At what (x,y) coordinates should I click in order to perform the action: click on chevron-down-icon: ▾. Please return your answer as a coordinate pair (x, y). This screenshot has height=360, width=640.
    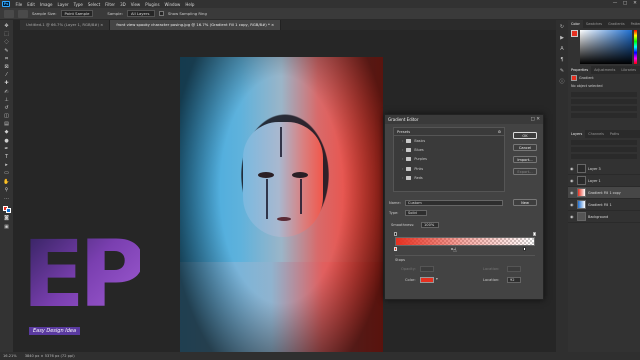
    Looking at the image, I should click on (437, 279).